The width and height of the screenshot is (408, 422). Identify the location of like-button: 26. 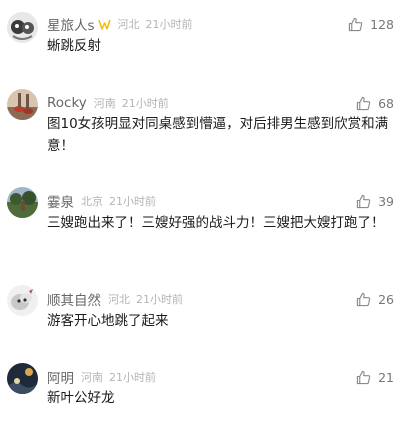
(375, 299).